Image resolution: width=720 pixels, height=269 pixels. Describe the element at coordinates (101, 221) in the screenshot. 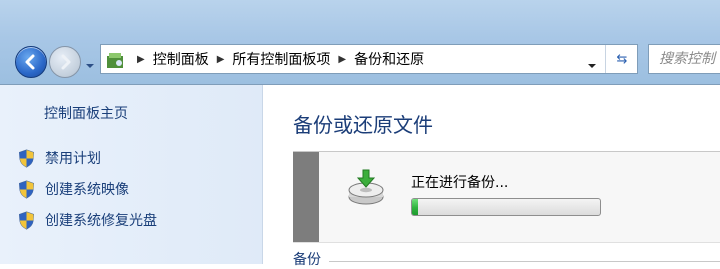

I see `sidebar-item-label: 创建系统修复光盘` at that location.